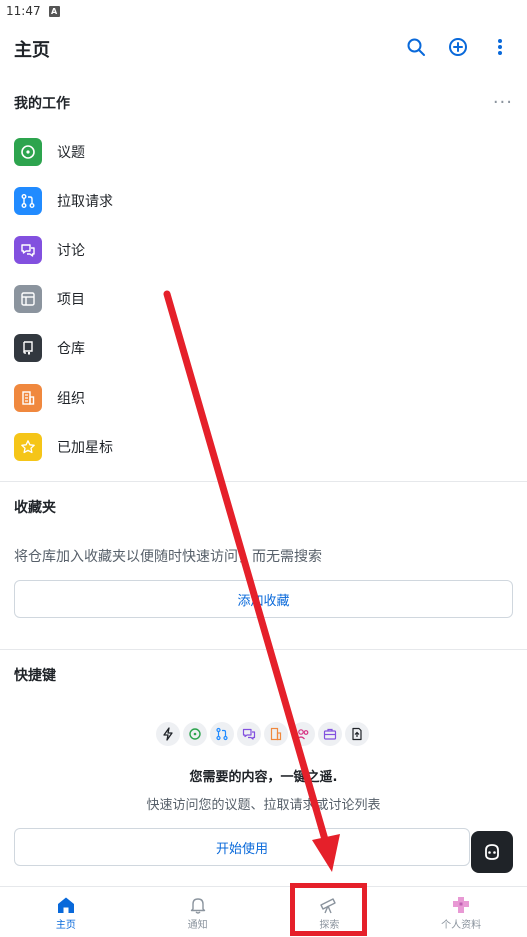 This screenshot has height=937, width=527. I want to click on work-item-label: 讨论, so click(71, 250).